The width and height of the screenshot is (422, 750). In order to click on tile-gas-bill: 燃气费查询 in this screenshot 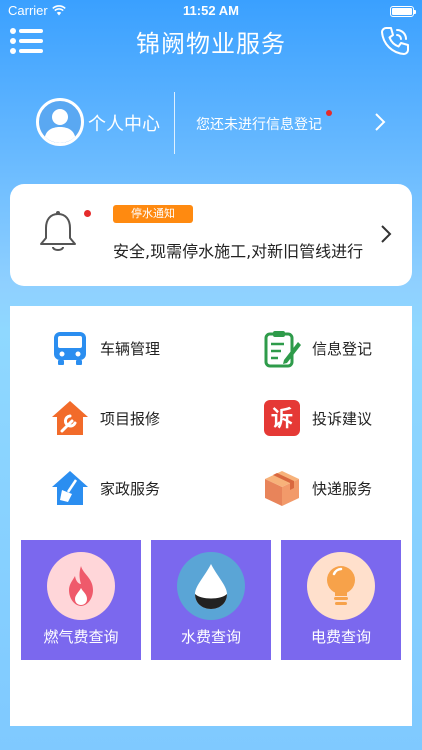, I will do `click(81, 600)`.